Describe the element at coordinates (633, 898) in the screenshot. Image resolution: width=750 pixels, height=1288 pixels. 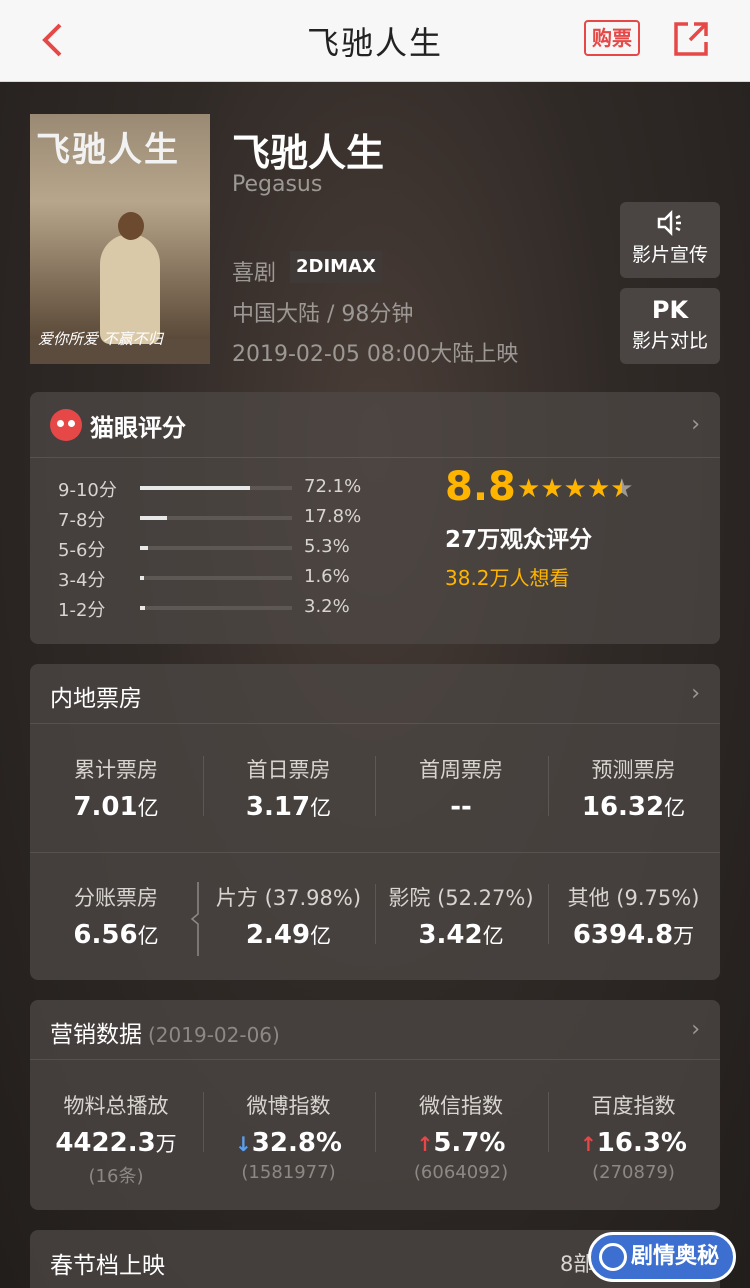
I see `stat-label: 其他 (9.75%)` at that location.